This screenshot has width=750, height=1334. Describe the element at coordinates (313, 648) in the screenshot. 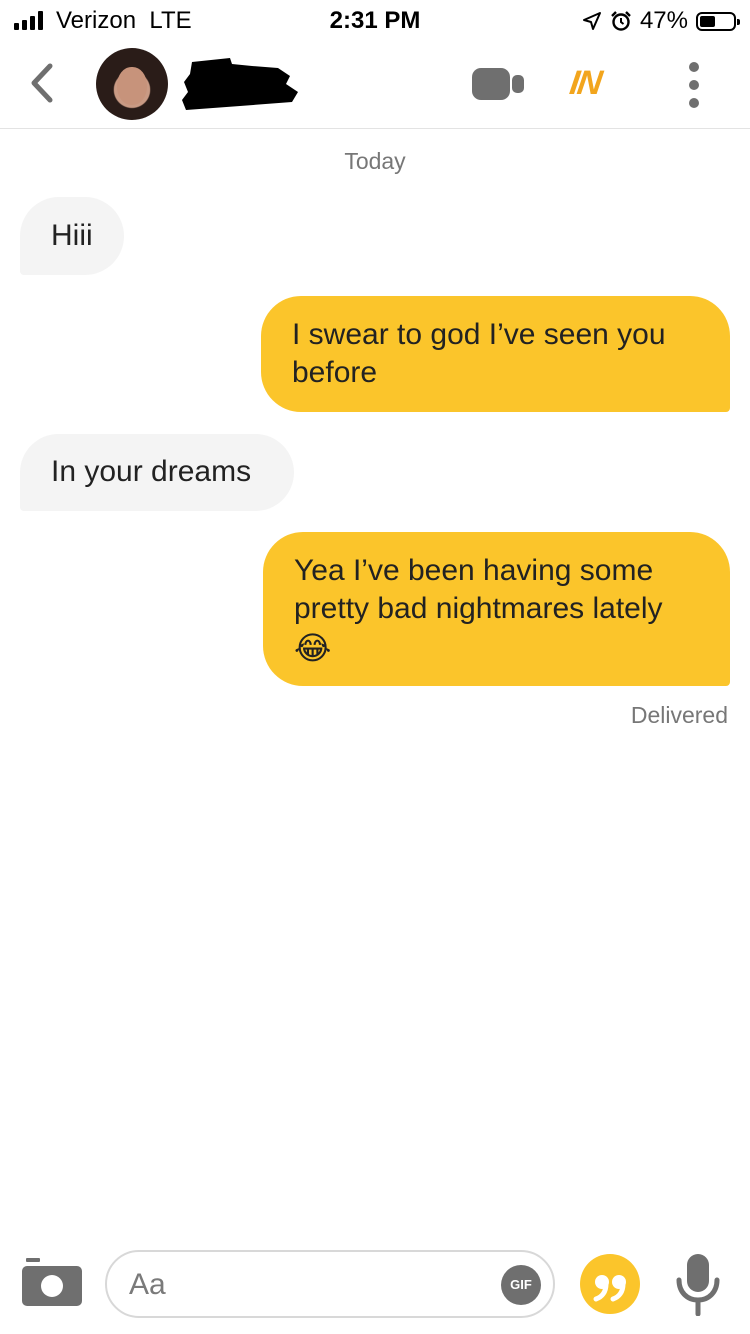

I see `tears-of-joy-emoji: 😂` at that location.